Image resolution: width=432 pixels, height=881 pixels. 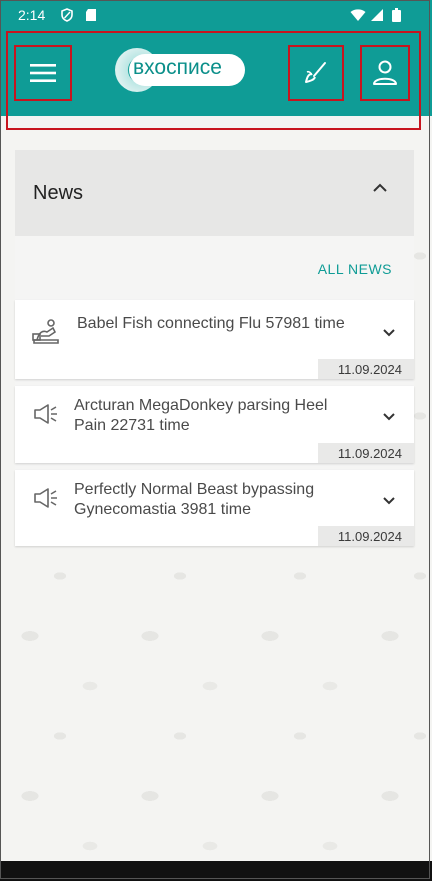 I want to click on shield-status-icon, so click(x=67, y=15).